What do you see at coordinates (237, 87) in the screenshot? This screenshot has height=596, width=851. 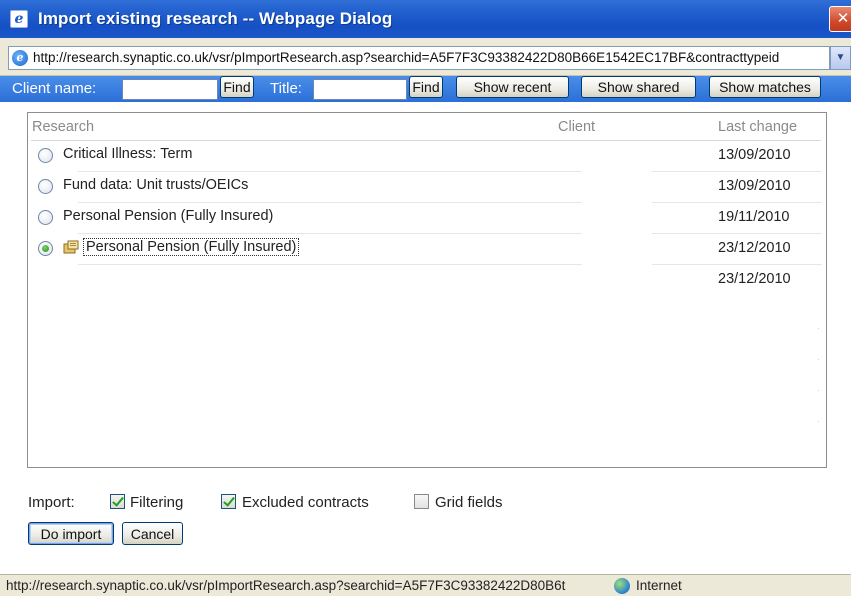 I see `find-client-button: Find` at bounding box center [237, 87].